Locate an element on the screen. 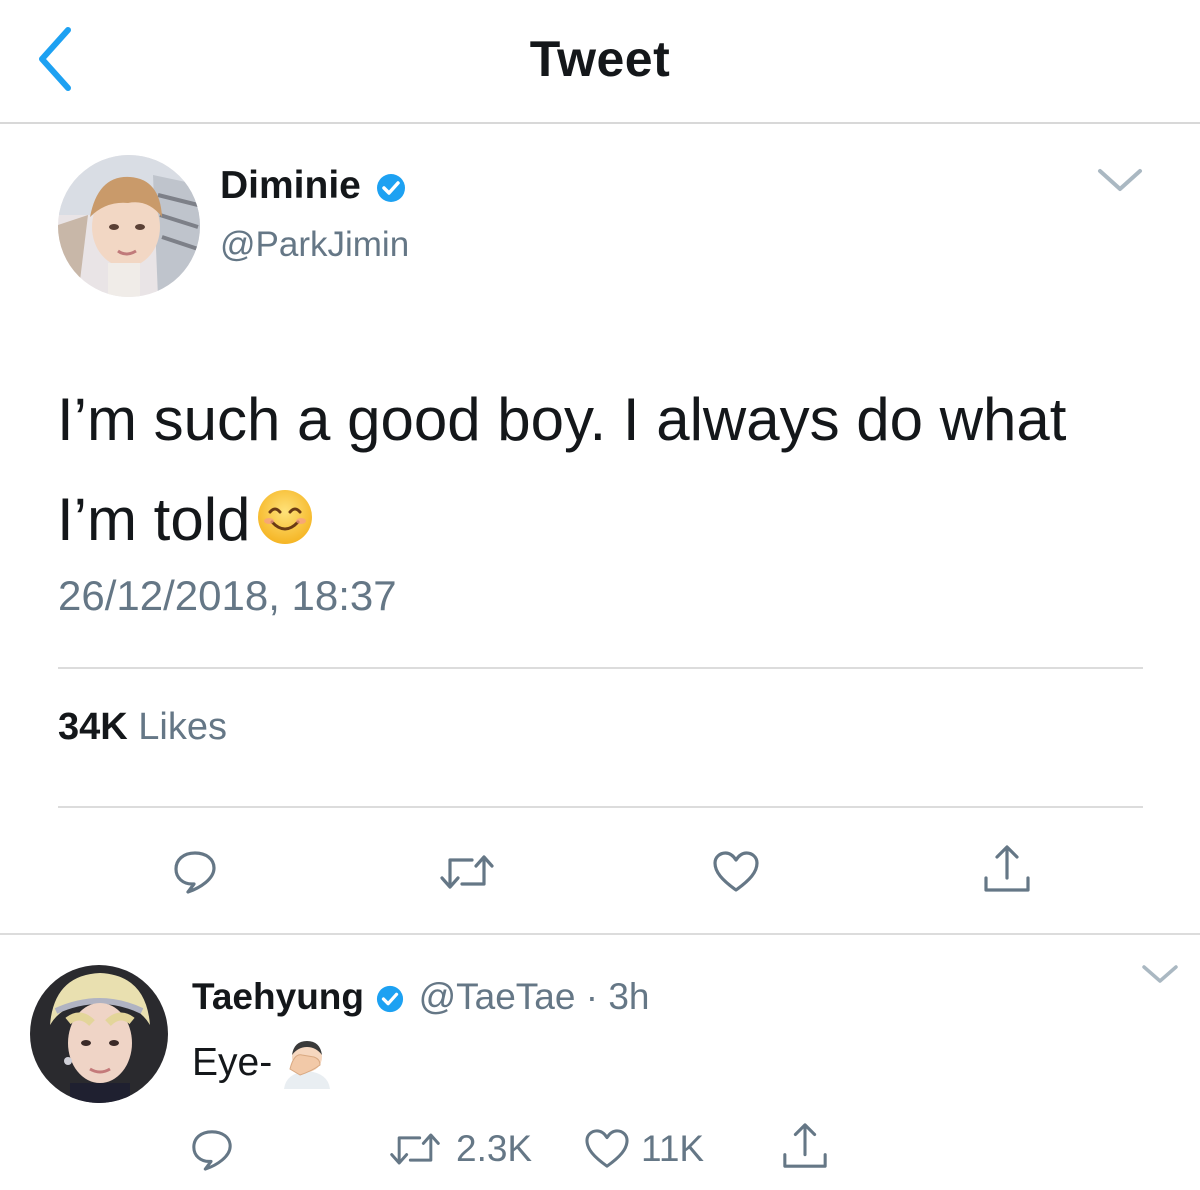 The height and width of the screenshot is (1190, 1200). author-avatar is located at coordinates (129, 226).